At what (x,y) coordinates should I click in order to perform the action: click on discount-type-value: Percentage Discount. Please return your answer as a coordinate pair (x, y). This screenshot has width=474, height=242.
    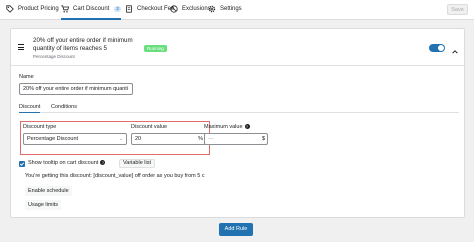
    Looking at the image, I should click on (53, 139).